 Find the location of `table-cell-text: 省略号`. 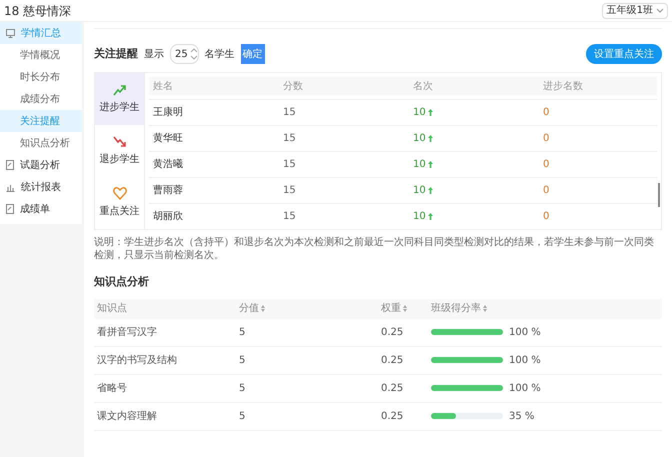

table-cell-text: 省略号 is located at coordinates (112, 389).